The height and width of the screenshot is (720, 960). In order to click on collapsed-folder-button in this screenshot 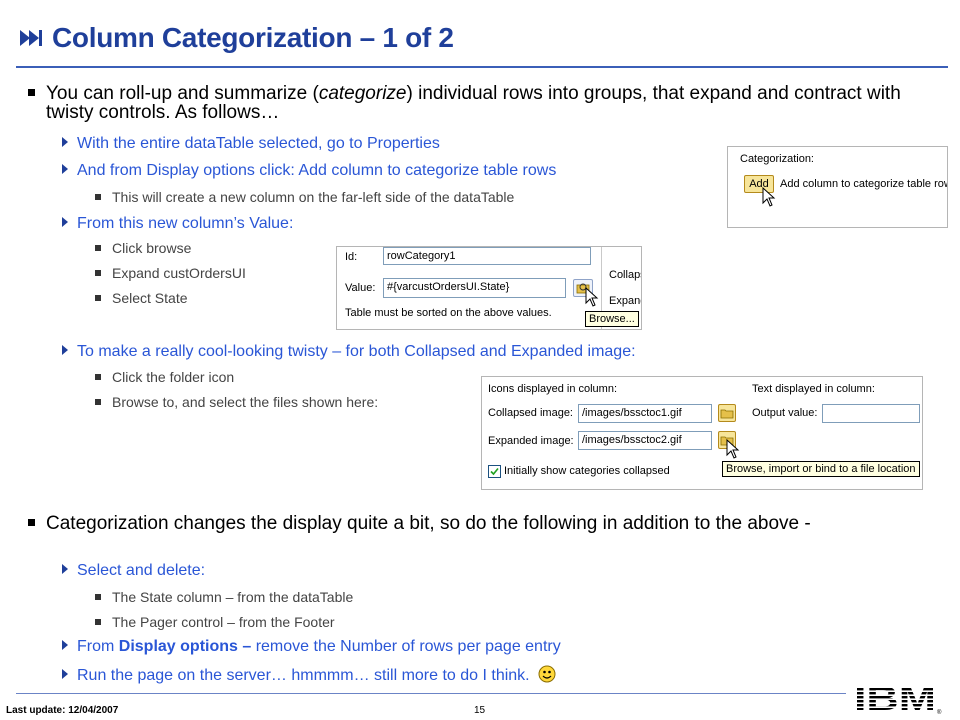, I will do `click(727, 413)`.